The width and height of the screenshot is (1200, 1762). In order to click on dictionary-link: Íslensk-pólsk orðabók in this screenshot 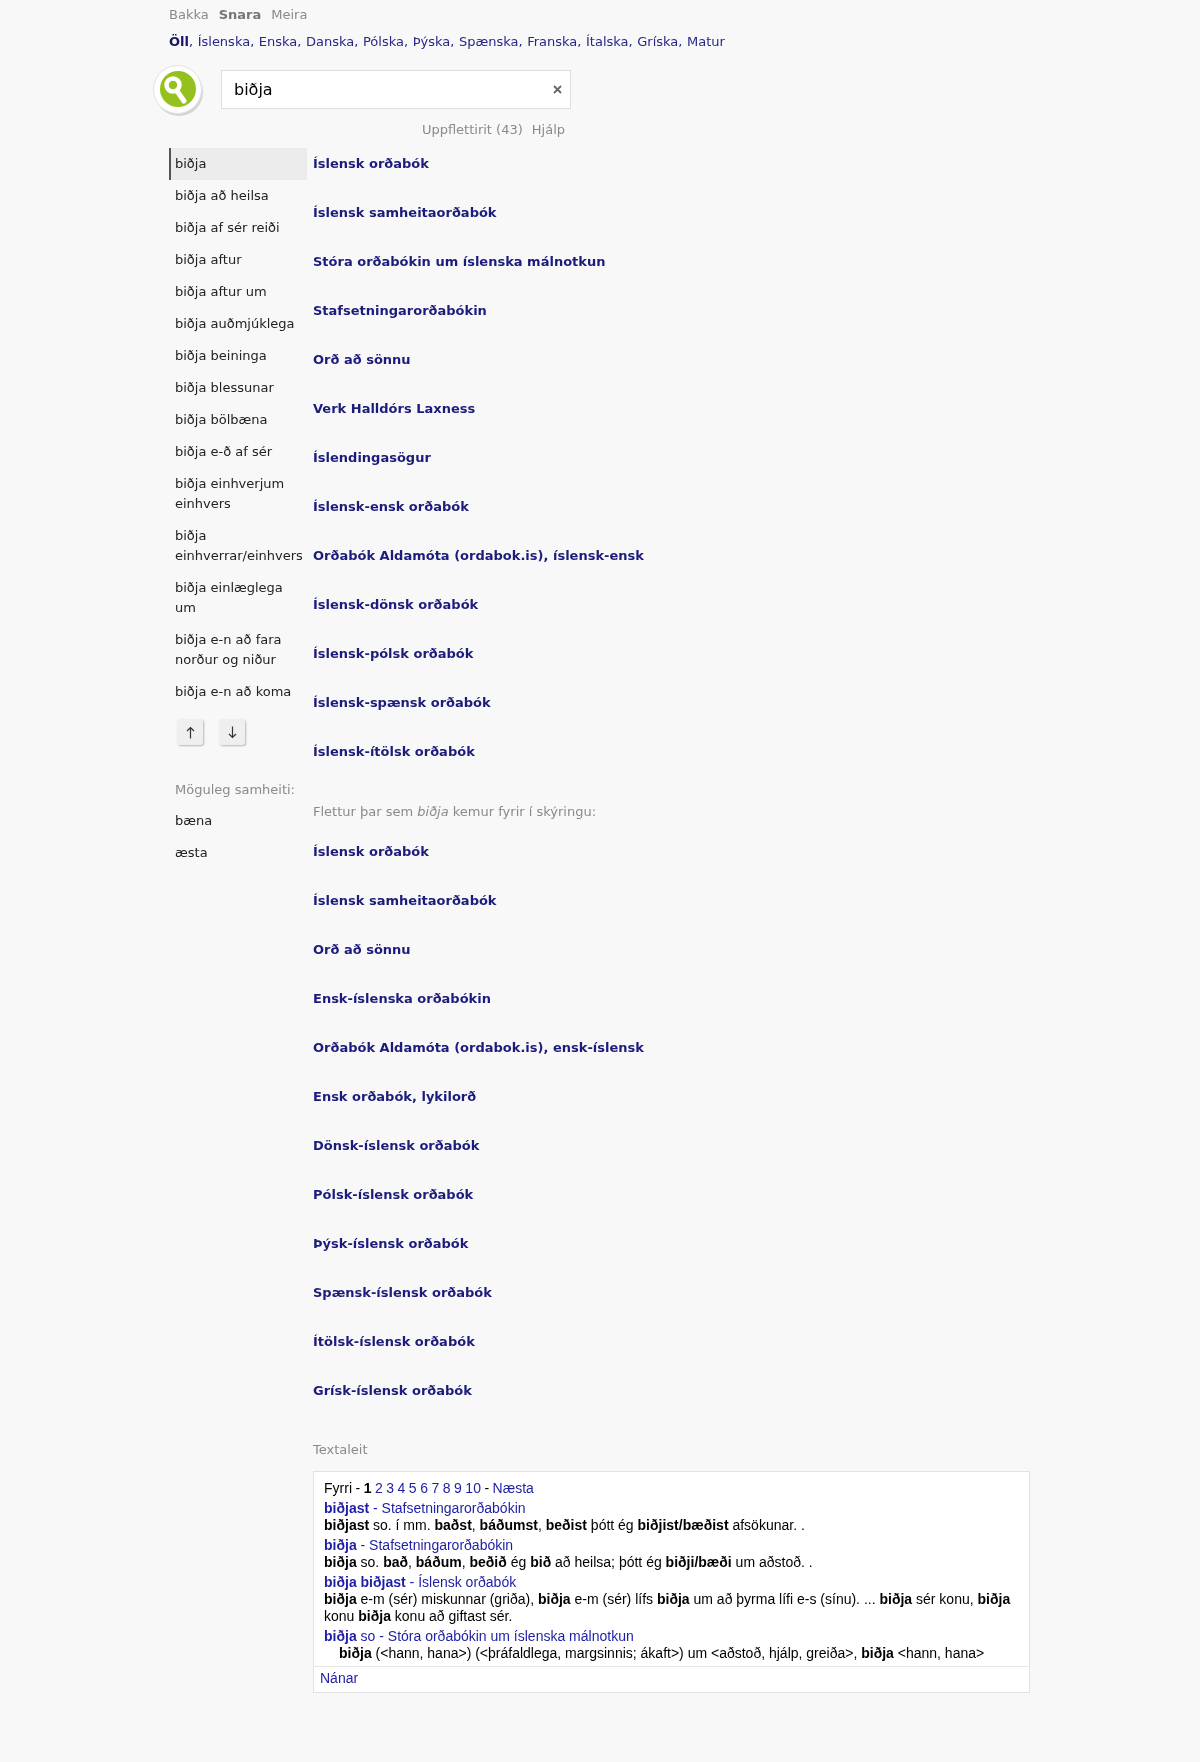, I will do `click(393, 654)`.